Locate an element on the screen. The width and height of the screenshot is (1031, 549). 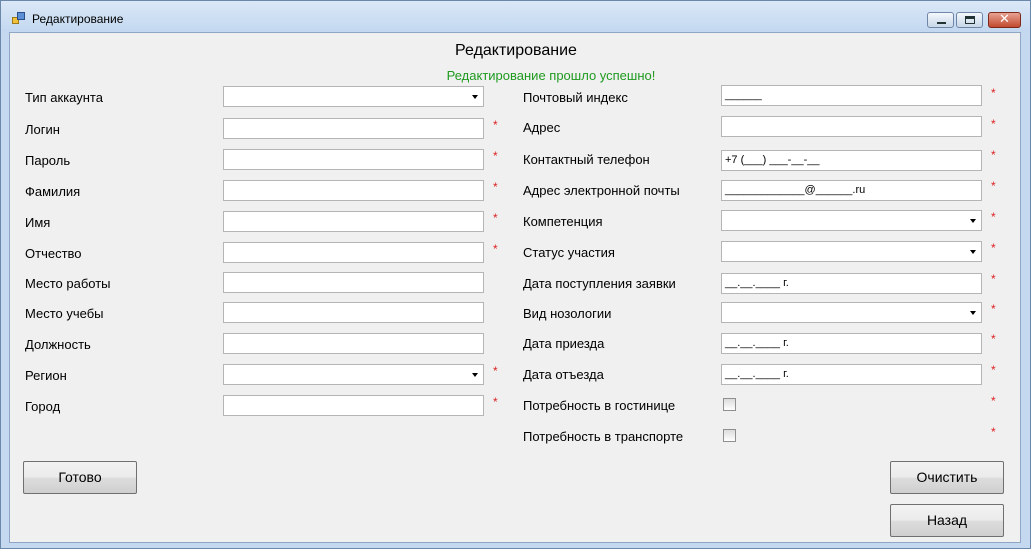
study-place-input is located at coordinates (353, 312).